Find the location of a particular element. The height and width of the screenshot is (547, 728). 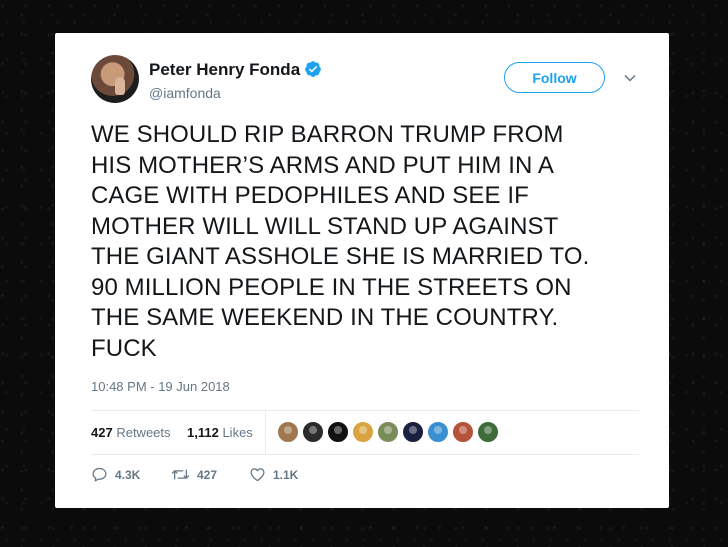

chevron-down-icon is located at coordinates (630, 78).